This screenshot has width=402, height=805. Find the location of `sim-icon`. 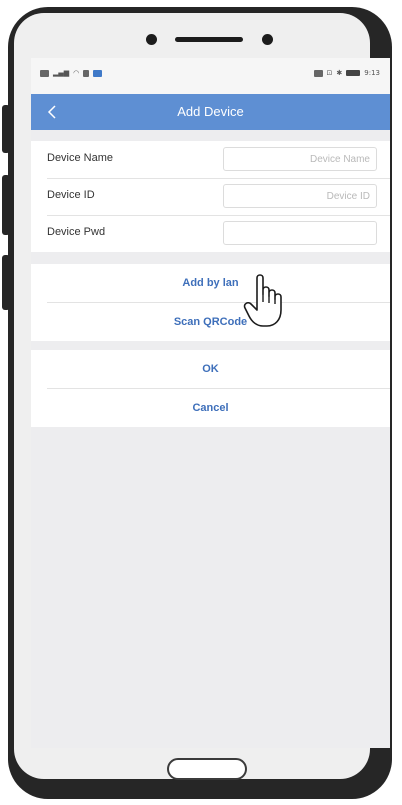

sim-icon is located at coordinates (44, 73).